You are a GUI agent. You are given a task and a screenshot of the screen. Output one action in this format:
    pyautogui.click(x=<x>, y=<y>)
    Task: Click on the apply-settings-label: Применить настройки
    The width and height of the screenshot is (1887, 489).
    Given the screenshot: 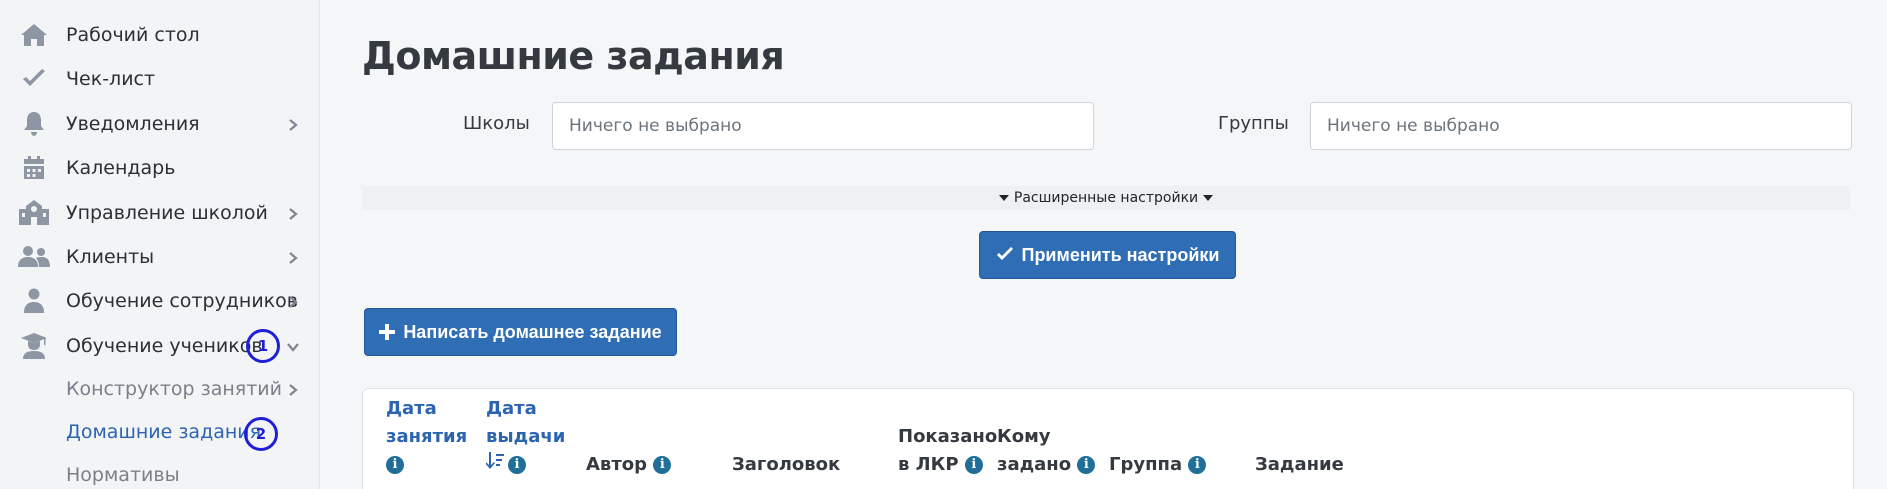 What is the action you would take?
    pyautogui.click(x=1120, y=254)
    